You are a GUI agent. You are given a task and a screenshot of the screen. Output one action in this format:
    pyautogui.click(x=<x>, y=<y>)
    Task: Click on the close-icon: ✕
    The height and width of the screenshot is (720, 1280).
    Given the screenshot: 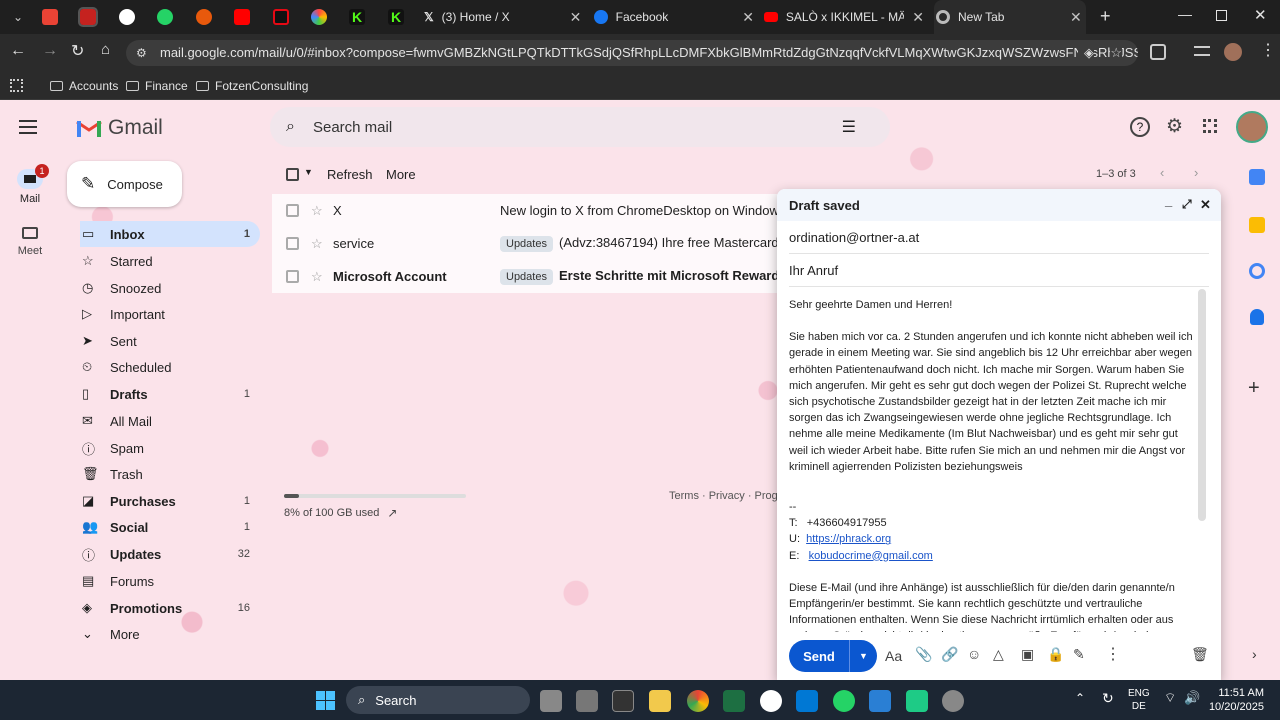 What is the action you would take?
    pyautogui.click(x=1205, y=205)
    